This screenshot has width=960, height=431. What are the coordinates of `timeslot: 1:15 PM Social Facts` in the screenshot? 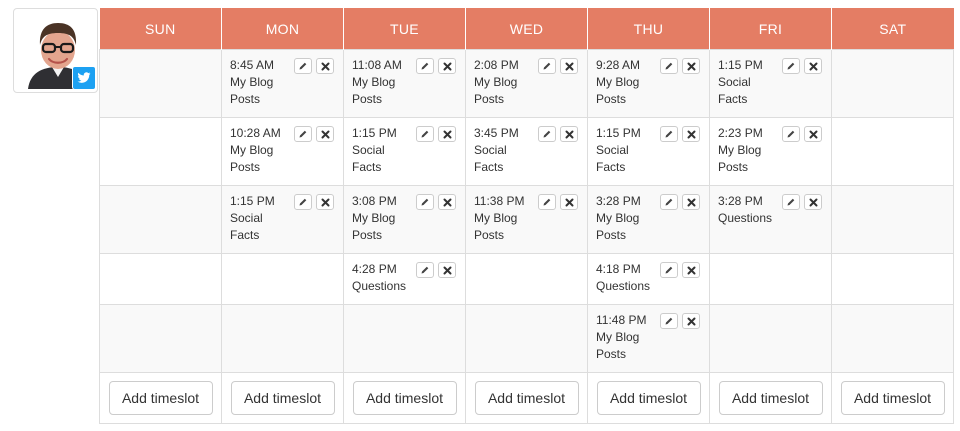 It's located at (770, 79).